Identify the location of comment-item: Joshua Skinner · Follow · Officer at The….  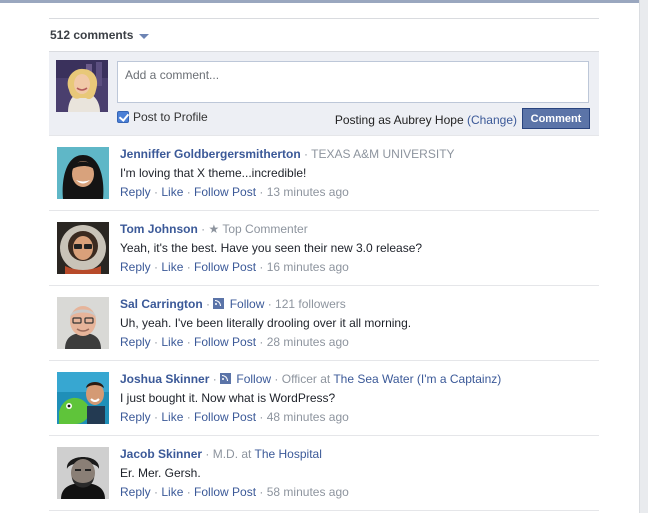
(324, 397).